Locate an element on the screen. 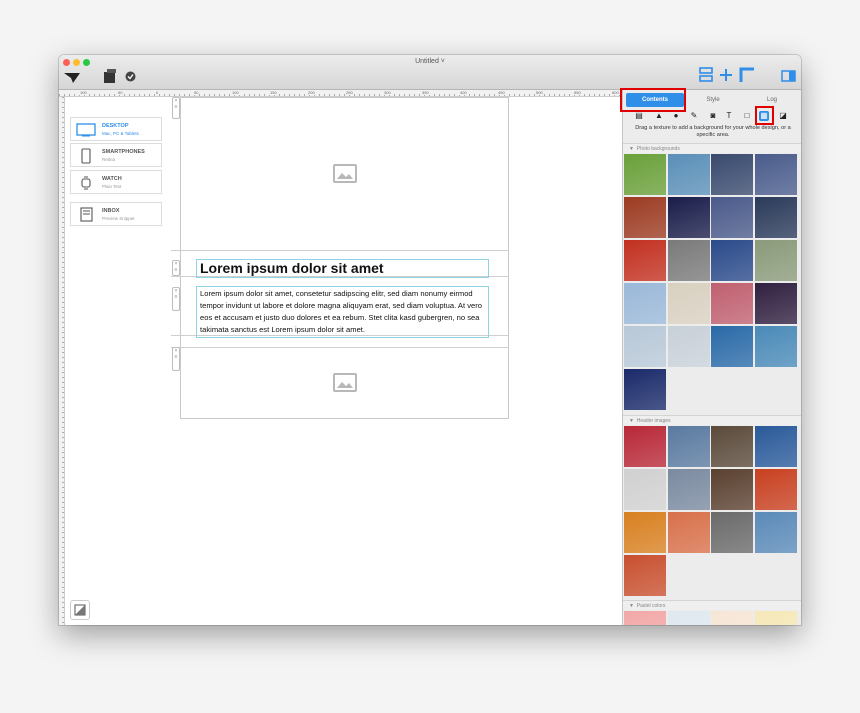  ruler-label: 300 is located at coordinates (387, 92).